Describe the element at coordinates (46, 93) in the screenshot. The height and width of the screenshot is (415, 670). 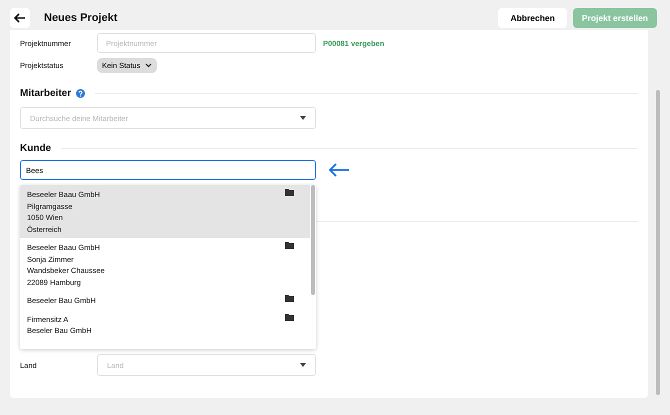
I see `section-heading: Mitarbeiter` at that location.